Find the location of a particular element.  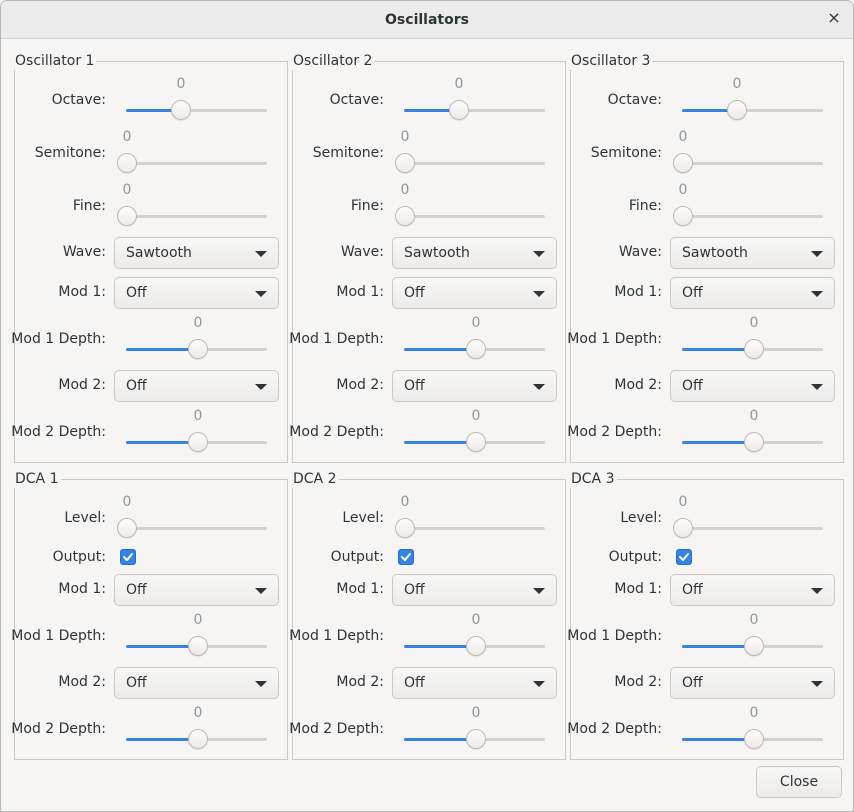

close-icon: × is located at coordinates (834, 18).